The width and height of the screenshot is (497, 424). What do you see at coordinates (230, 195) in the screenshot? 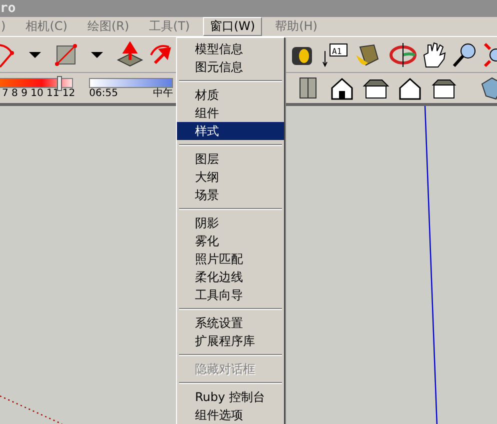
I see `menu-item: 场景` at bounding box center [230, 195].